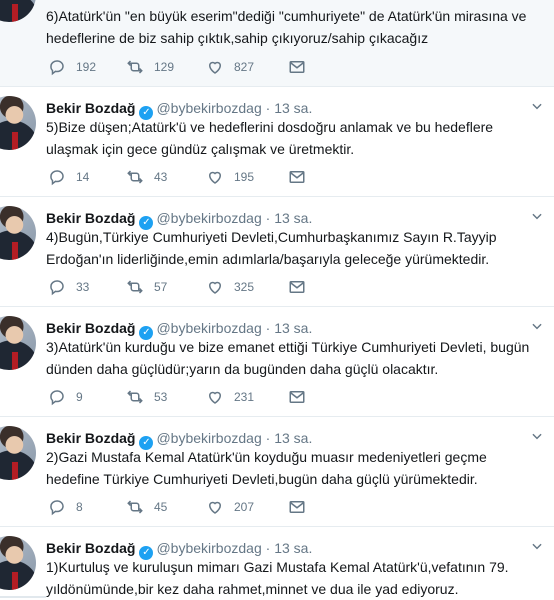 The height and width of the screenshot is (600, 554). I want to click on reply-button: 8, so click(65, 507).